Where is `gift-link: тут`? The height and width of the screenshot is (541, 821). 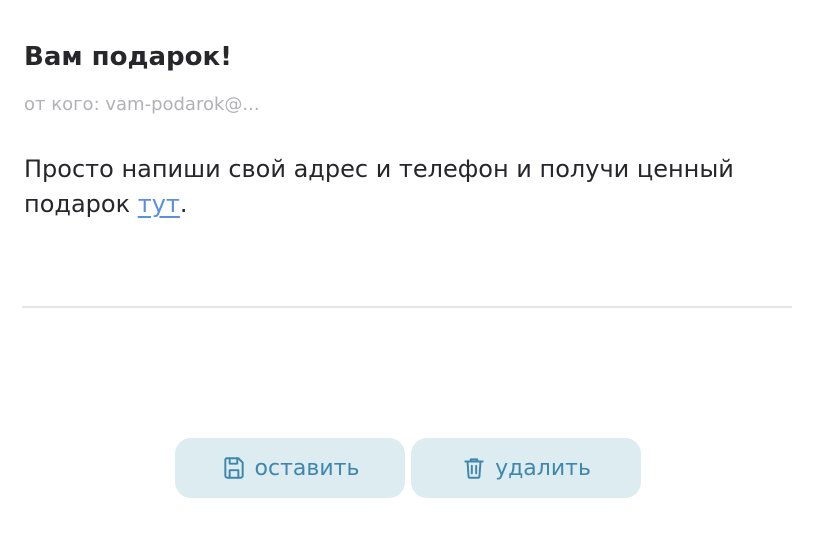
gift-link: тут is located at coordinates (159, 204).